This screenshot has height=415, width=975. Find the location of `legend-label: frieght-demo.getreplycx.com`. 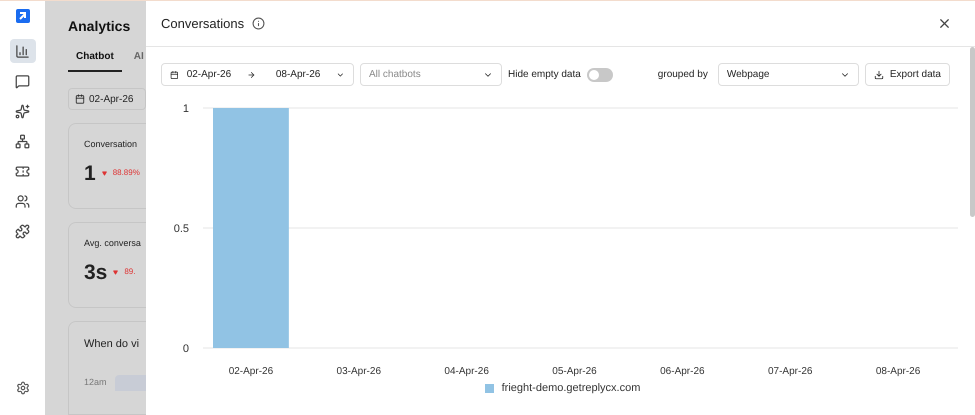

legend-label: frieght-demo.getreplycx.com is located at coordinates (571, 388).